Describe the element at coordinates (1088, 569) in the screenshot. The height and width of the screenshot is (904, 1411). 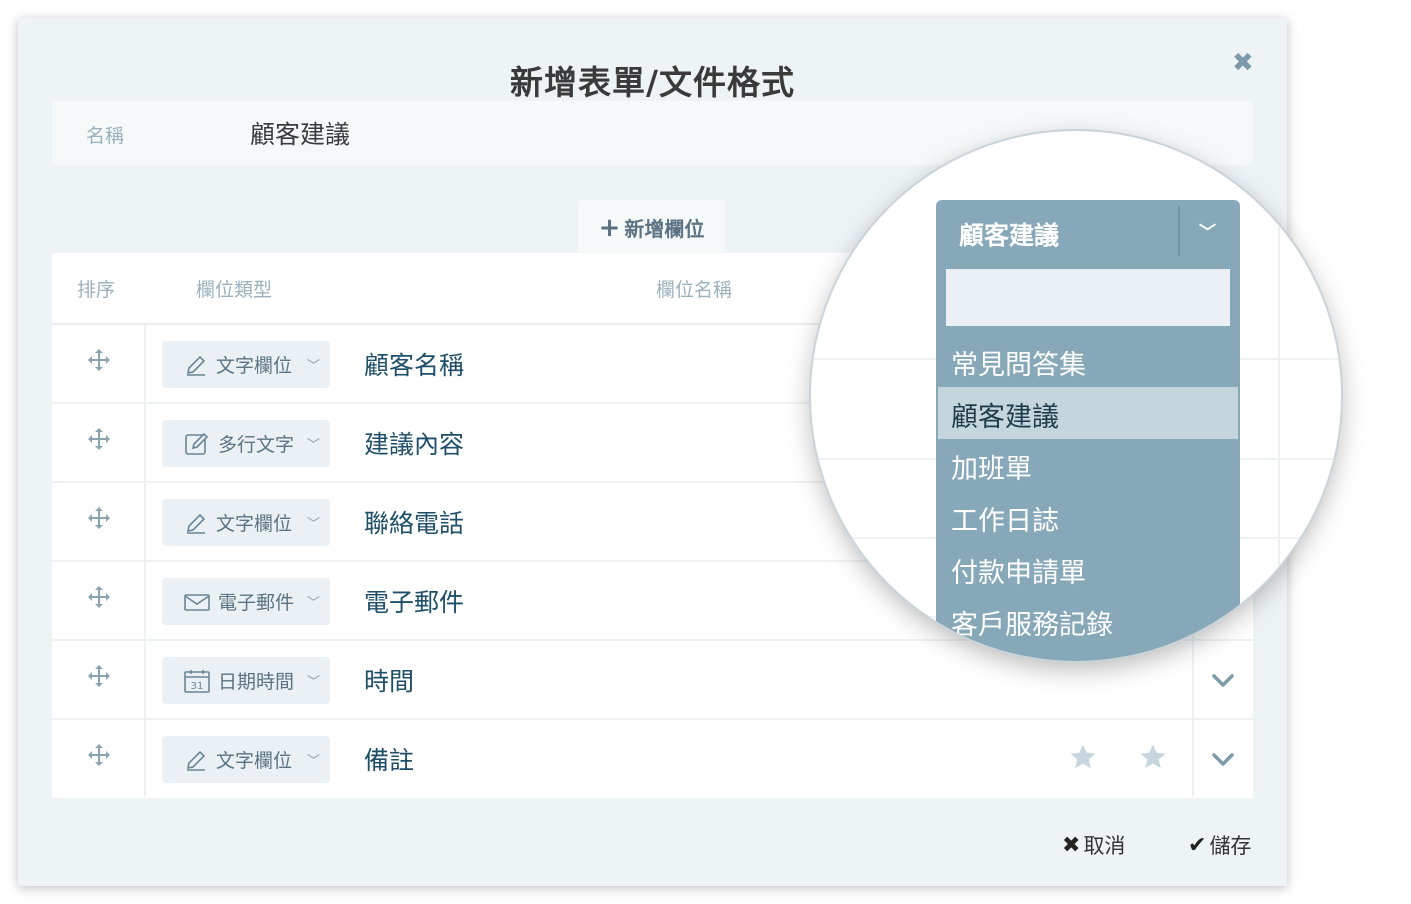
I see `dropdown-option: 付款申請單` at that location.